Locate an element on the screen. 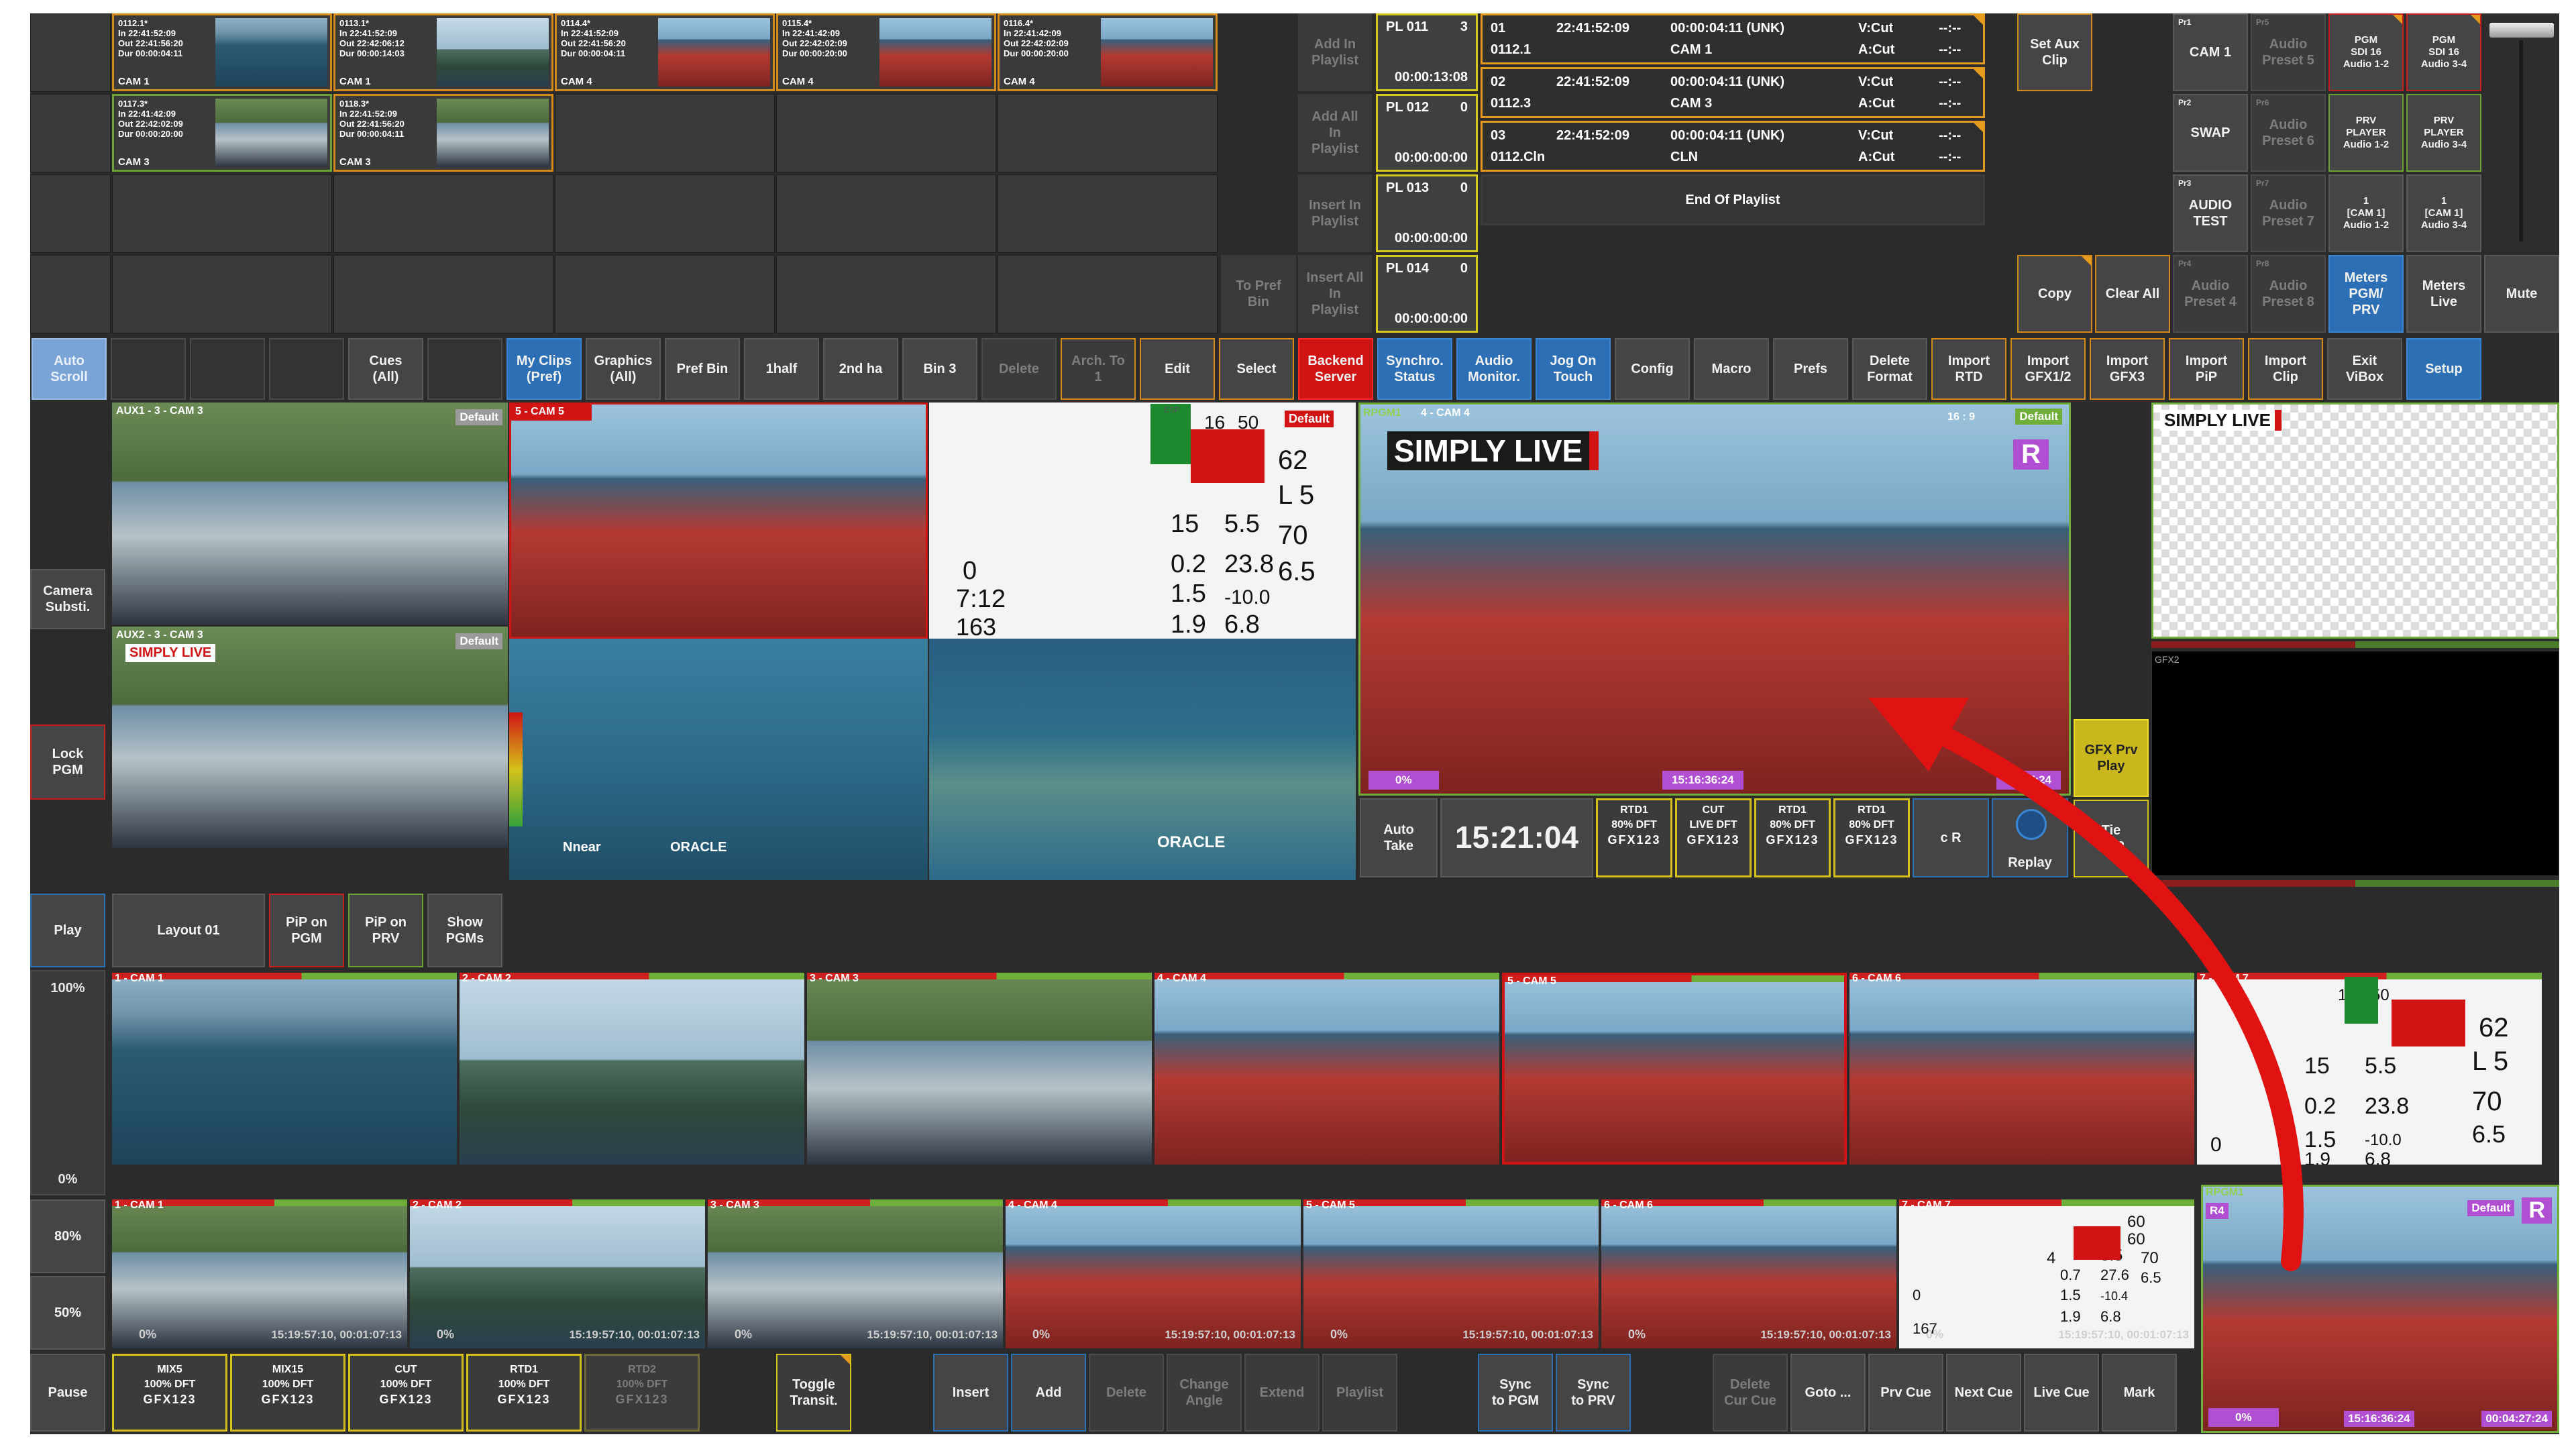 The width and height of the screenshot is (2576, 1449). bin-3-button: Bin 3 is located at coordinates (939, 369).